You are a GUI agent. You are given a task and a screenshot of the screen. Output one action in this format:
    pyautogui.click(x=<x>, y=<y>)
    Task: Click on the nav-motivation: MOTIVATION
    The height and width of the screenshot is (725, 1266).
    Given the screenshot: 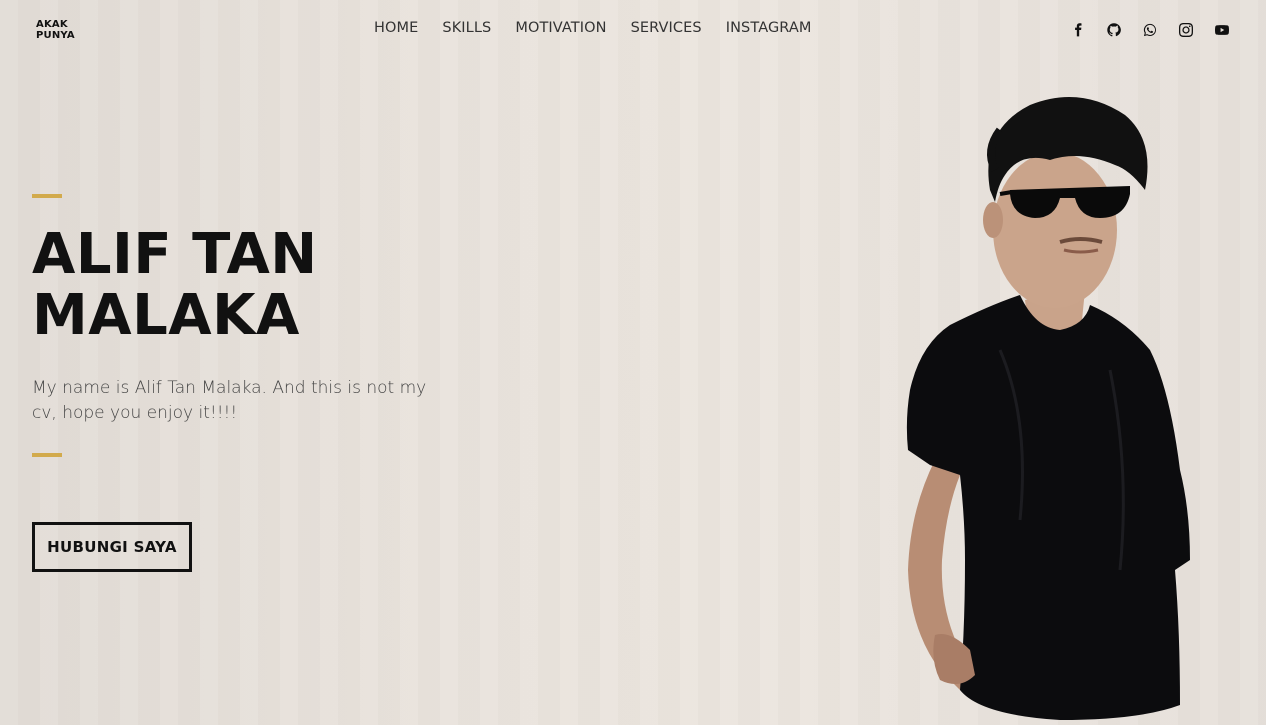 What is the action you would take?
    pyautogui.click(x=560, y=28)
    